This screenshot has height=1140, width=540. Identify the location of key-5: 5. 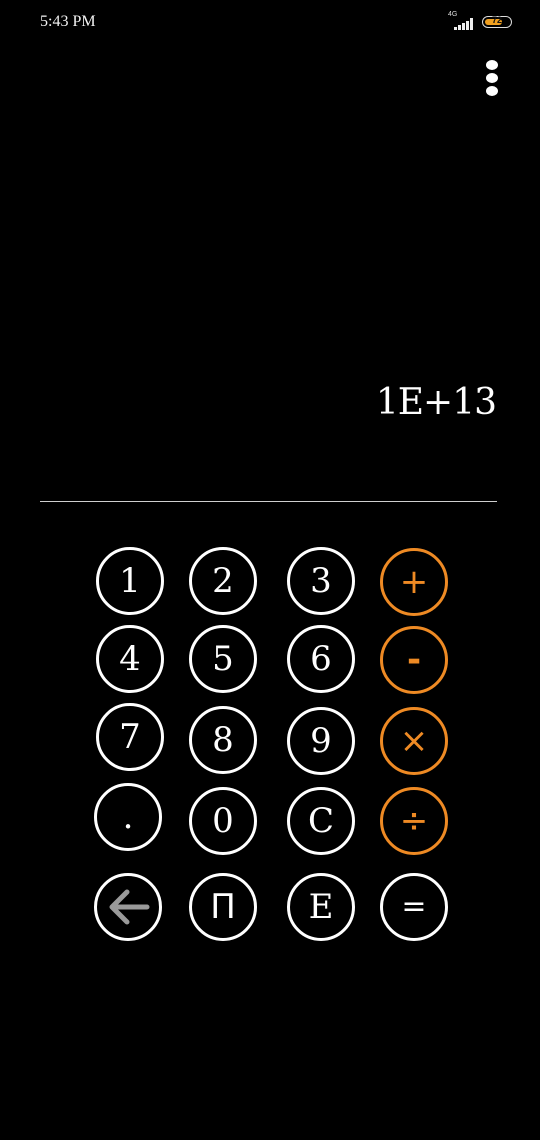
(223, 659).